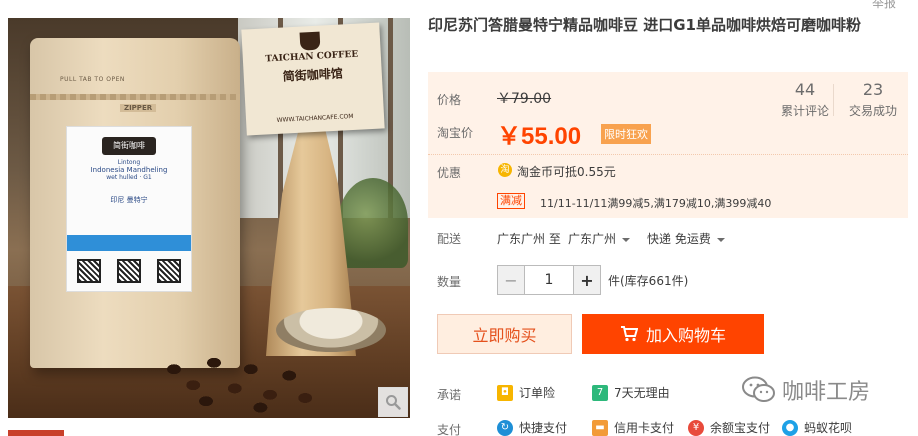 Image resolution: width=918 pixels, height=436 pixels. What do you see at coordinates (566, 172) in the screenshot?
I see `coin-offer-text: 淘金币可抵0.55元` at bounding box center [566, 172].